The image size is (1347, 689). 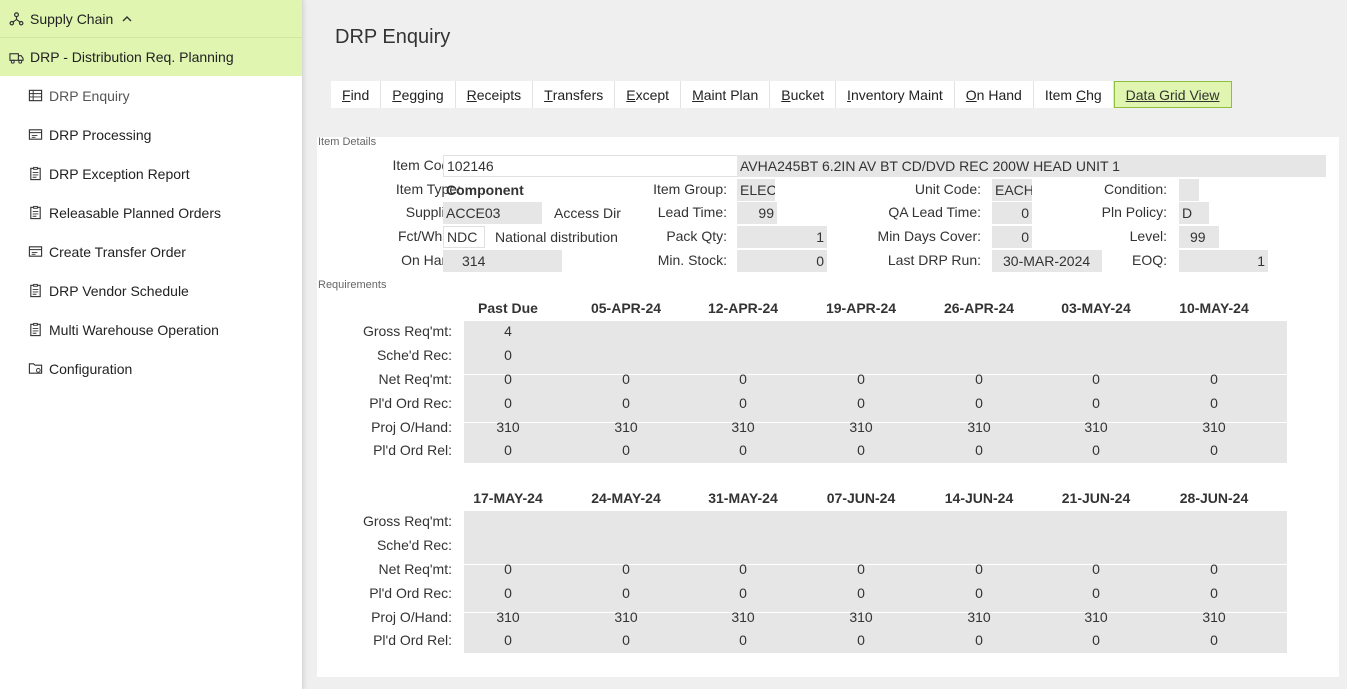 I want to click on grid-column-header: 07-JUN-24, so click(x=861, y=498).